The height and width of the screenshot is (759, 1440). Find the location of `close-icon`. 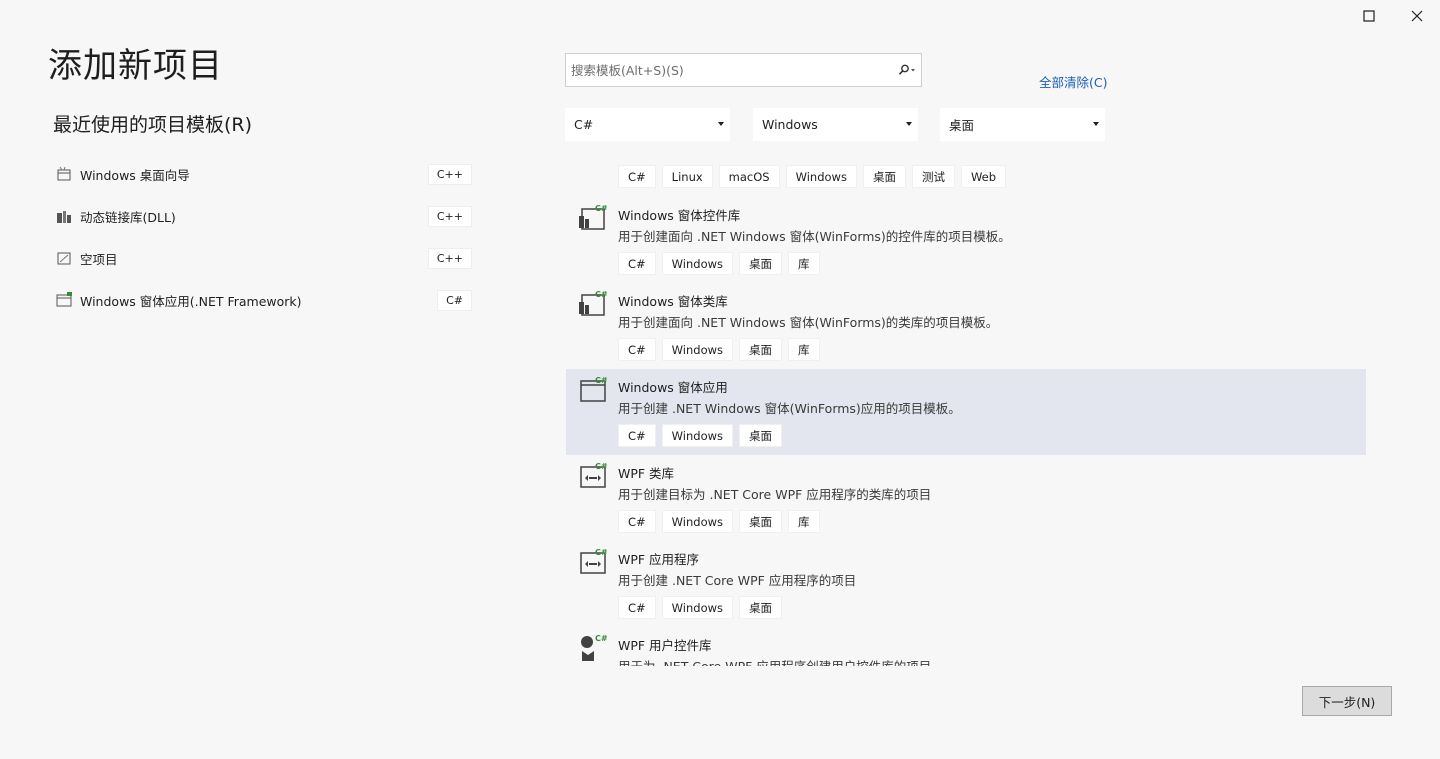

close-icon is located at coordinates (1417, 16).